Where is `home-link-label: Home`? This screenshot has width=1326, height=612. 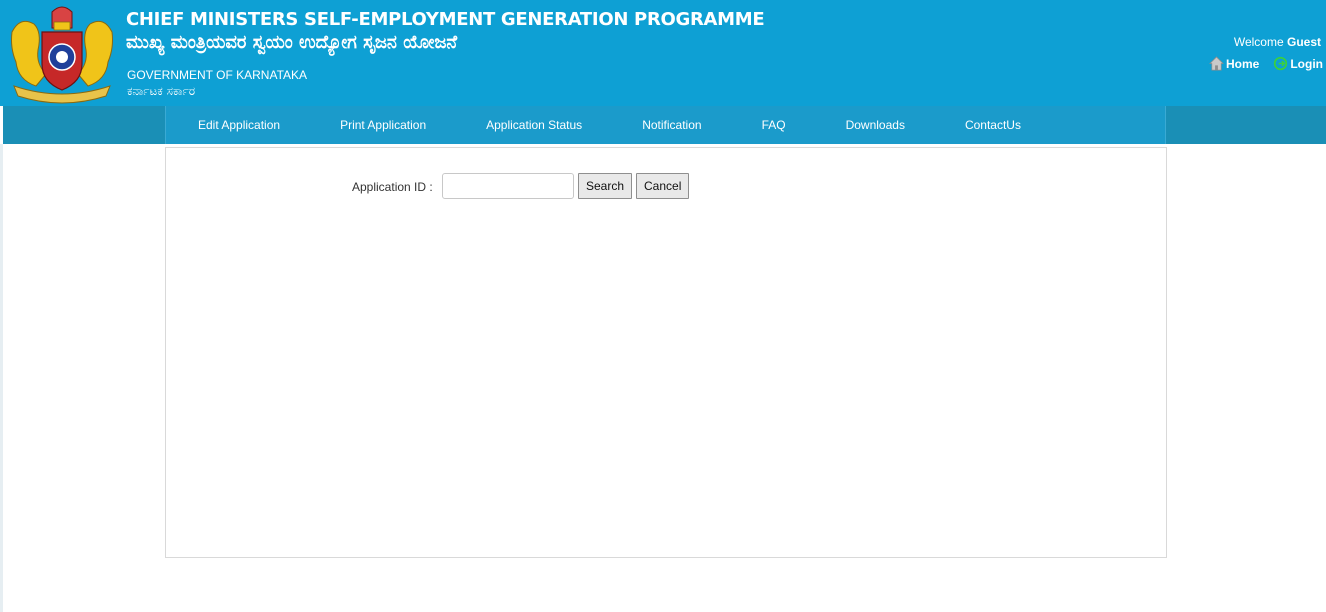
home-link-label: Home is located at coordinates (1243, 63).